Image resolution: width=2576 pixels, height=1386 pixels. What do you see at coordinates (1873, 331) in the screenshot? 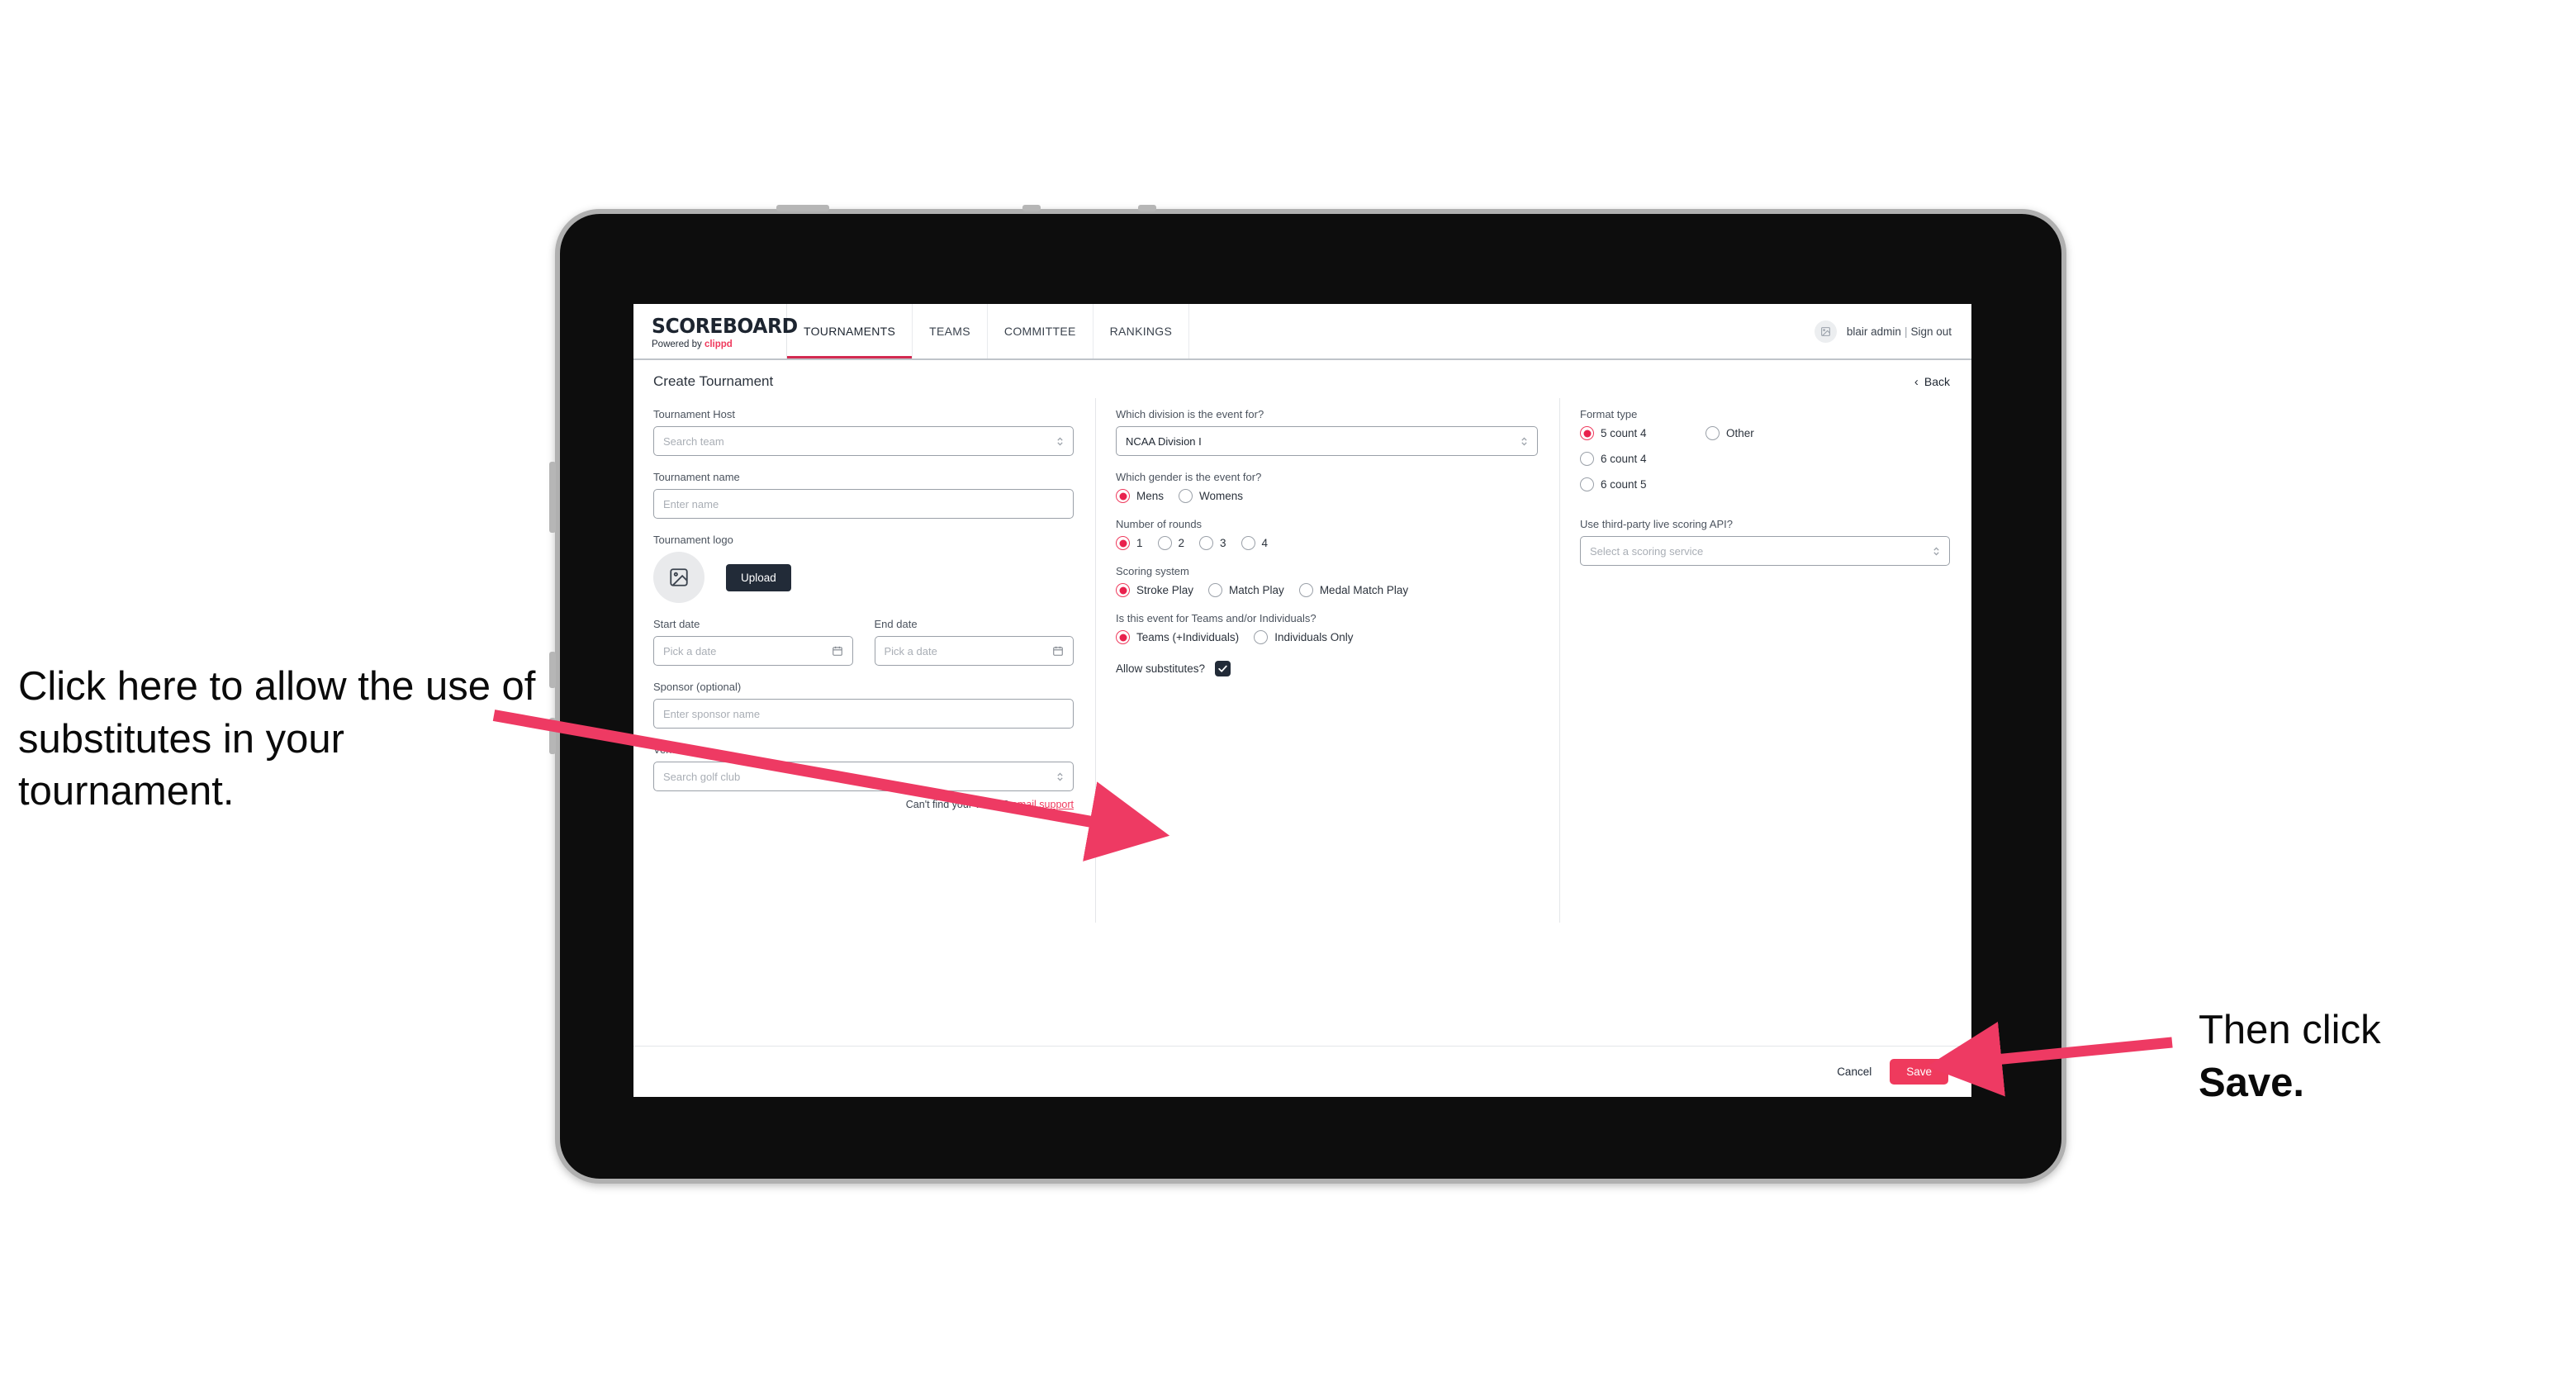
I see `user-name: blair admin` at bounding box center [1873, 331].